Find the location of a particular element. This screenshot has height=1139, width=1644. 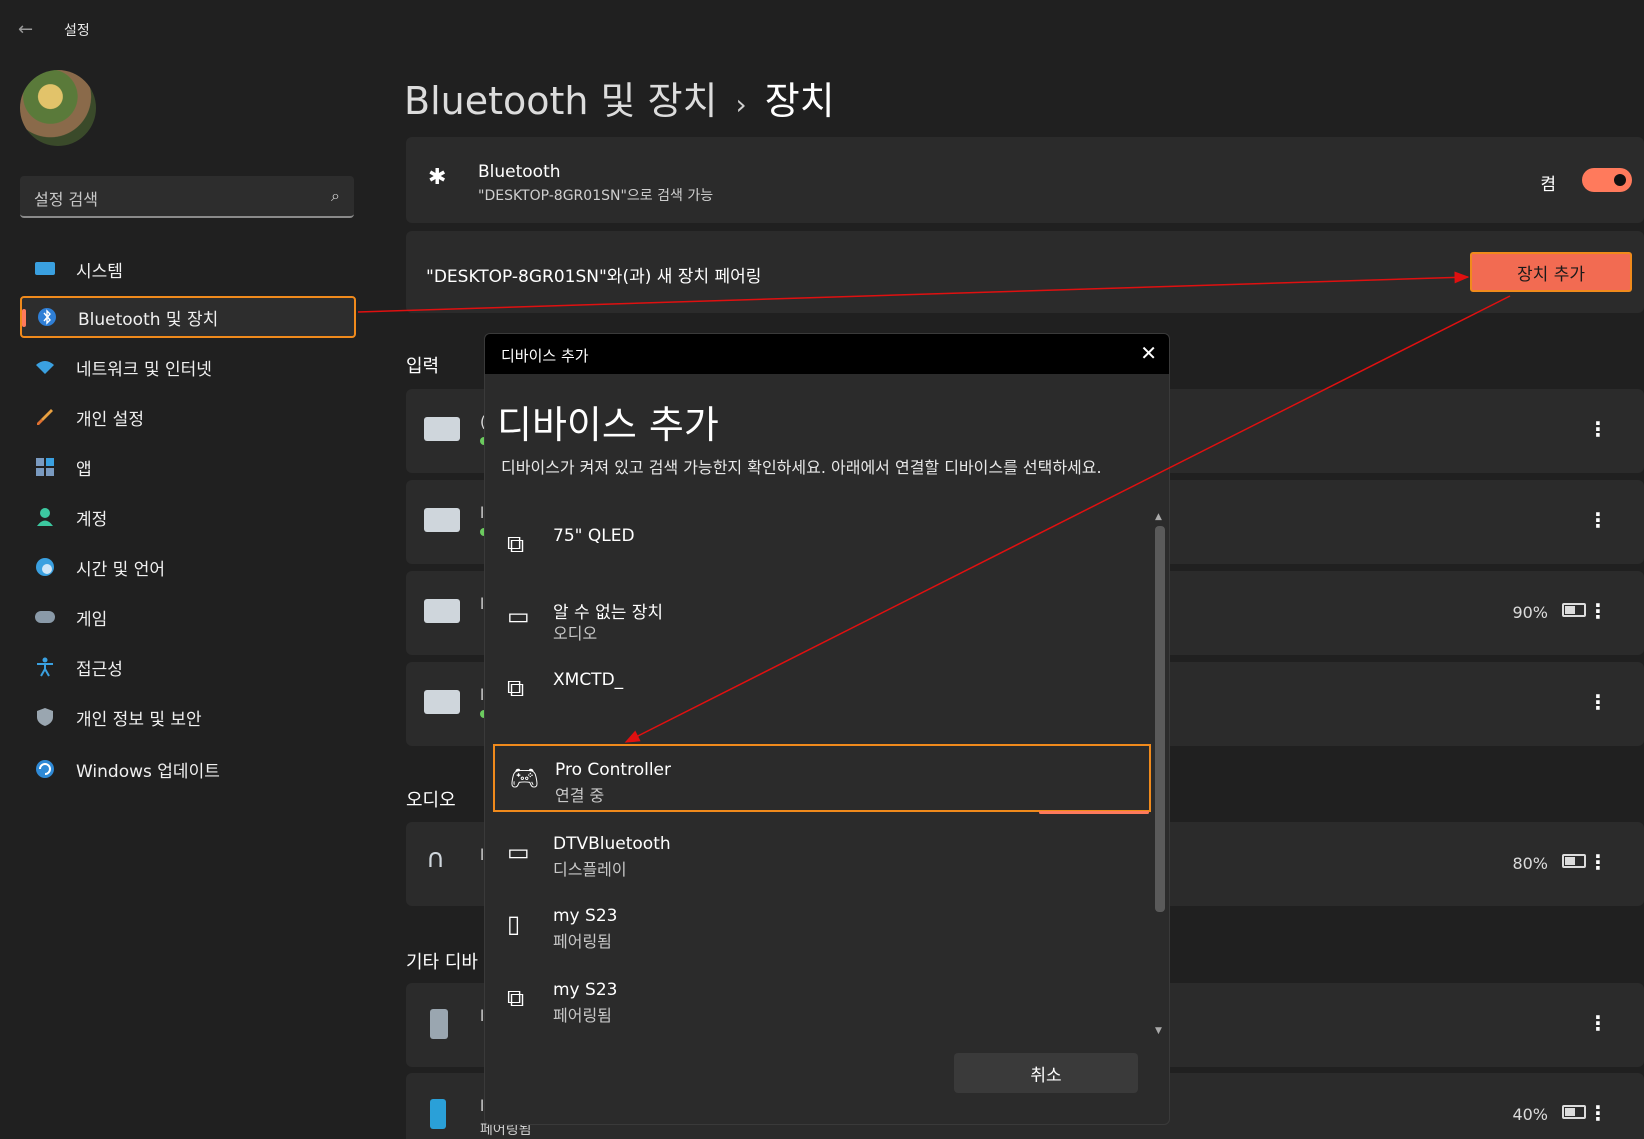

sidebar-item-label: Windows 업데이트 is located at coordinates (148, 771).